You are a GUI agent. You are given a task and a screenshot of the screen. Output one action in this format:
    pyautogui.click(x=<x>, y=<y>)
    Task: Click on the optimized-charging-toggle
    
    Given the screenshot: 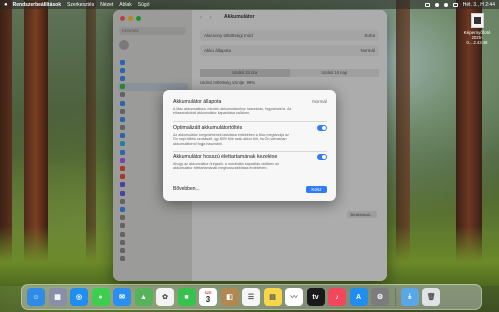 What is the action you would take?
    pyautogui.click(x=322, y=128)
    